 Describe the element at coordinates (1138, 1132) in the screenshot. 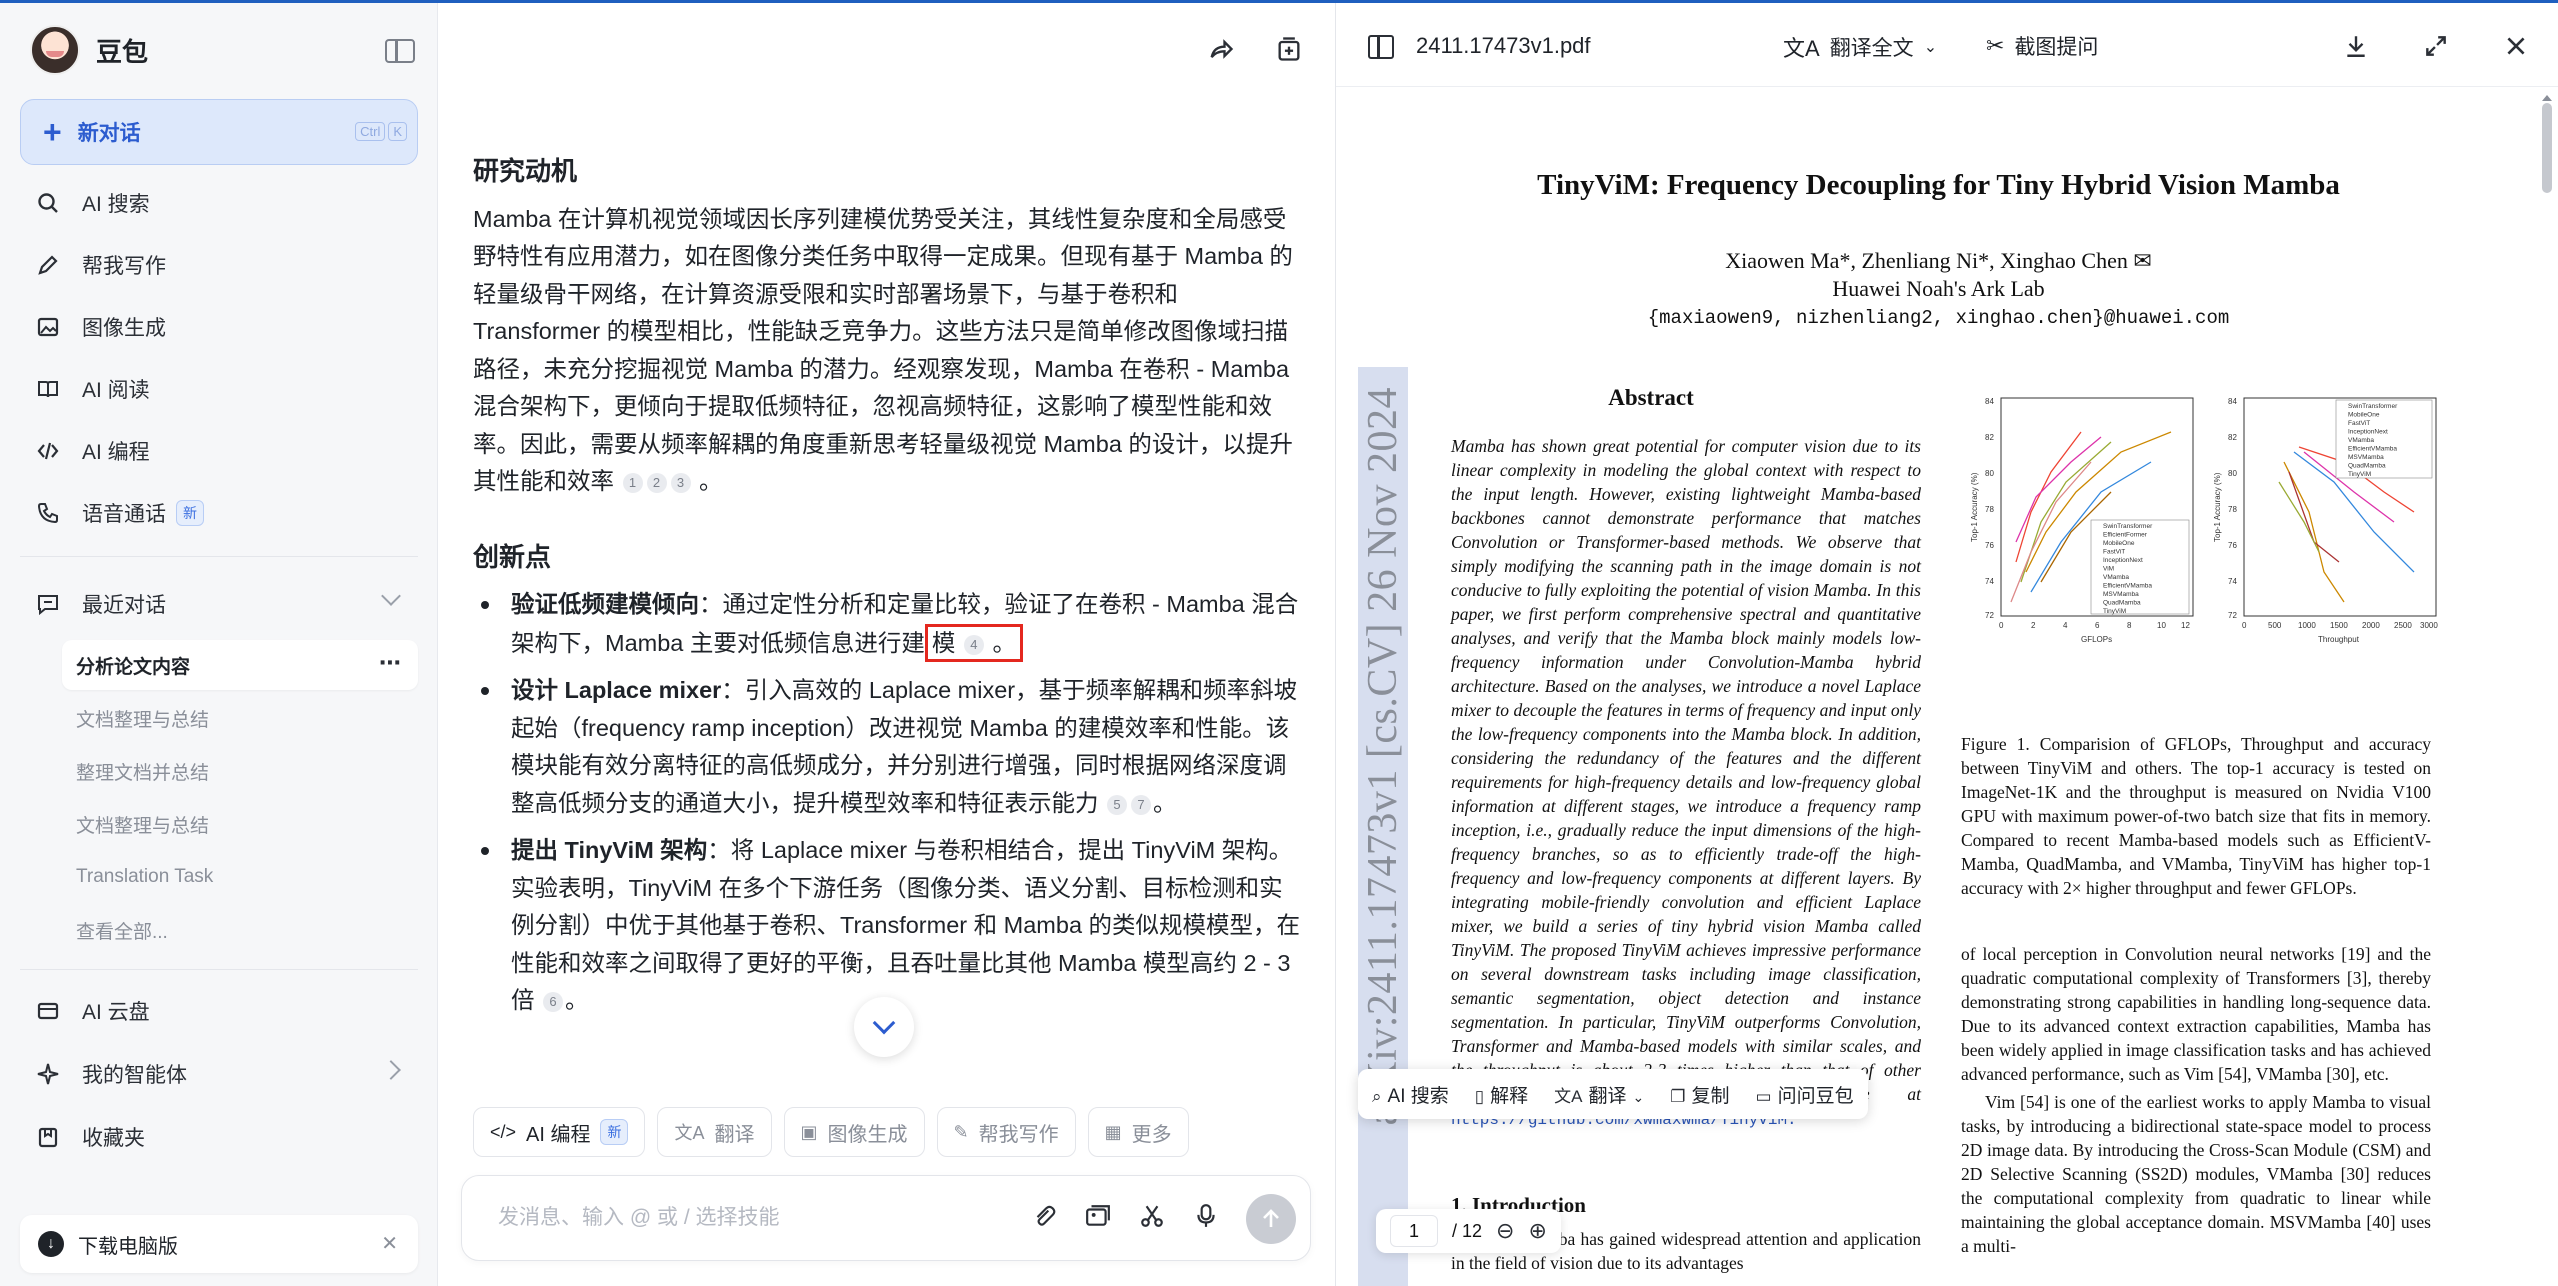

I see `skill-more: ▦ 更多` at that location.